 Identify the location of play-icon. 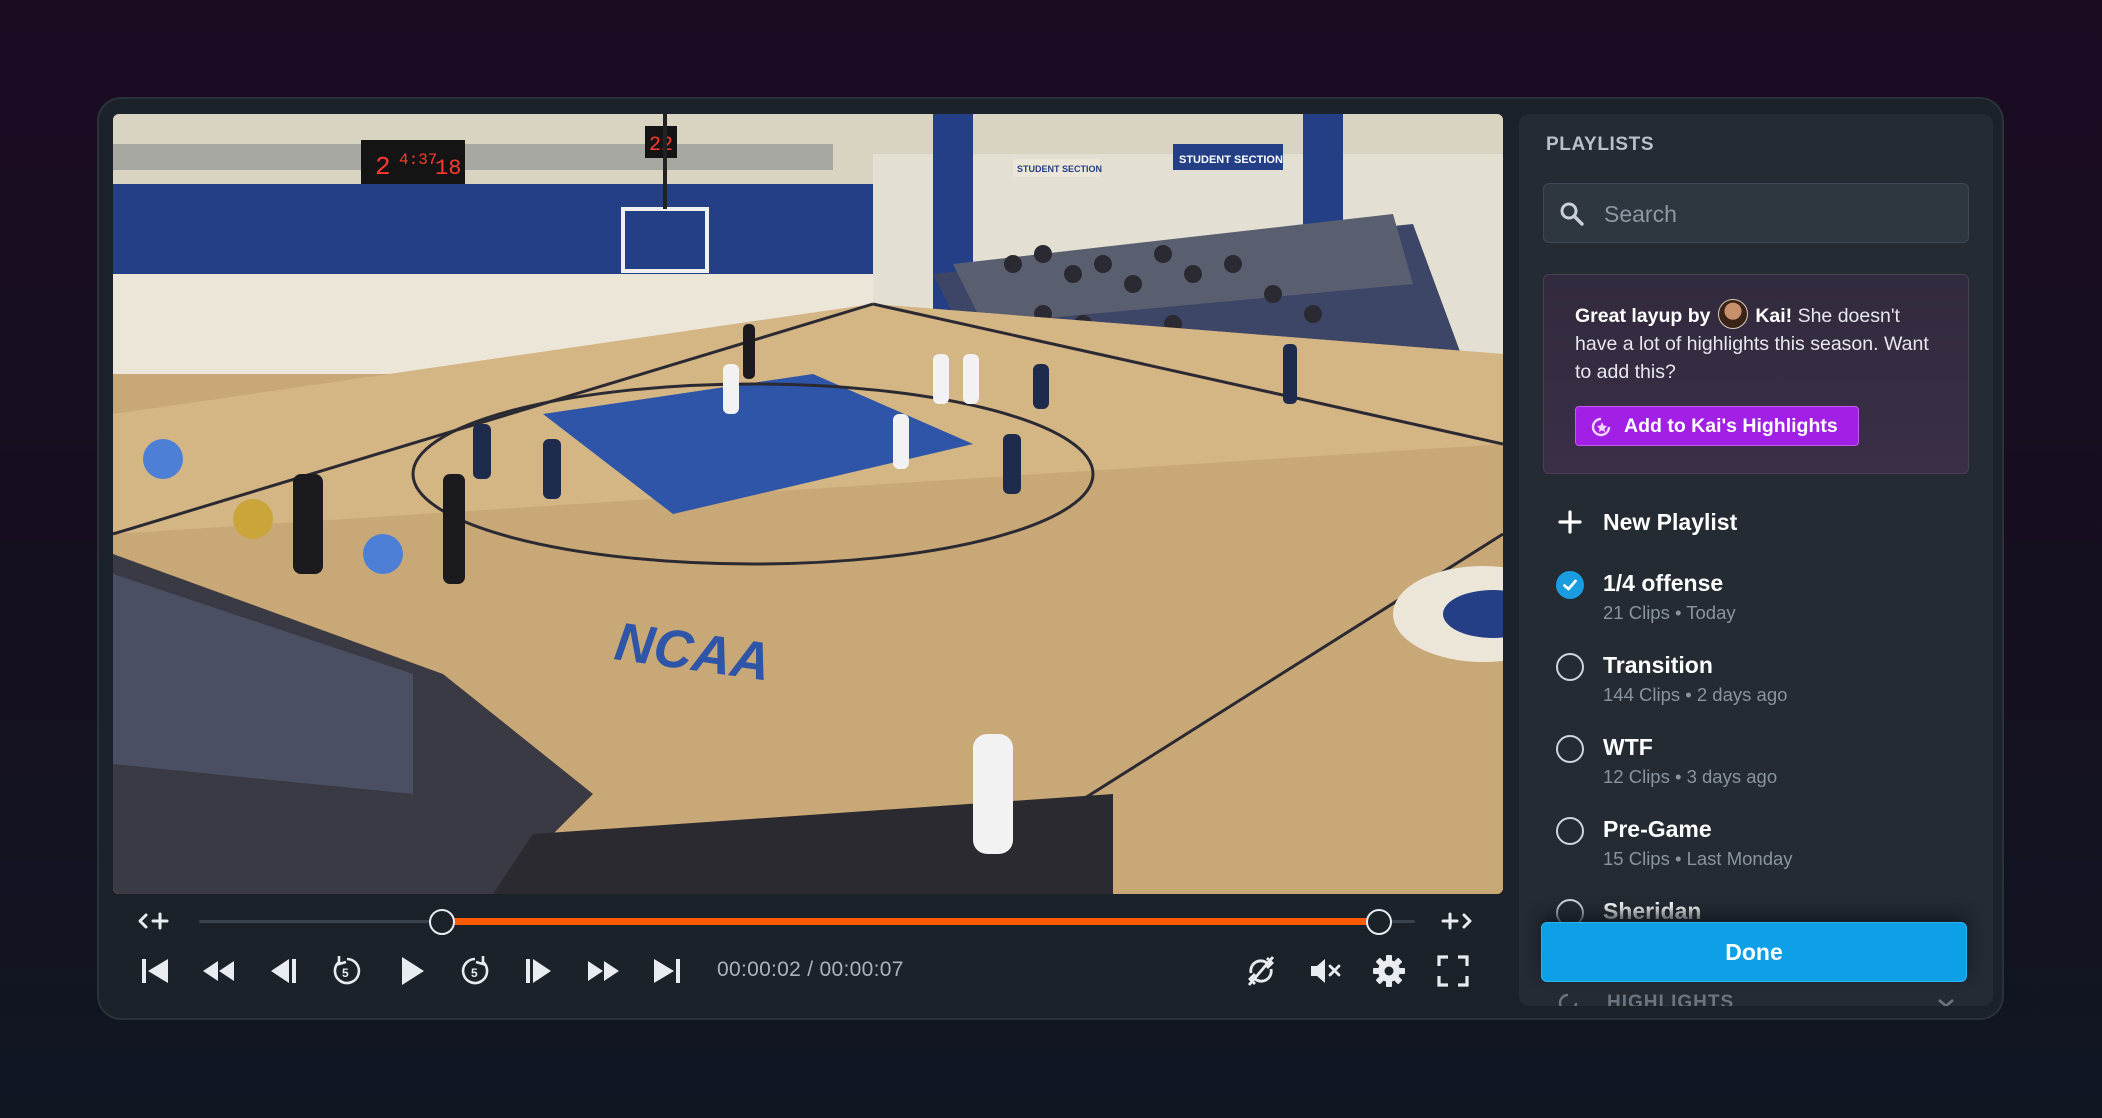
(413, 971).